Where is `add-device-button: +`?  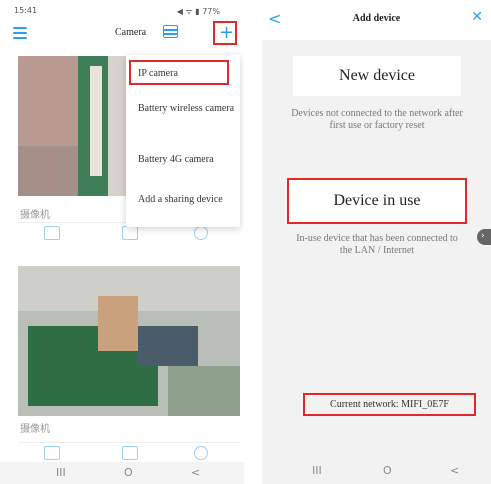 add-device-button: + is located at coordinates (225, 33).